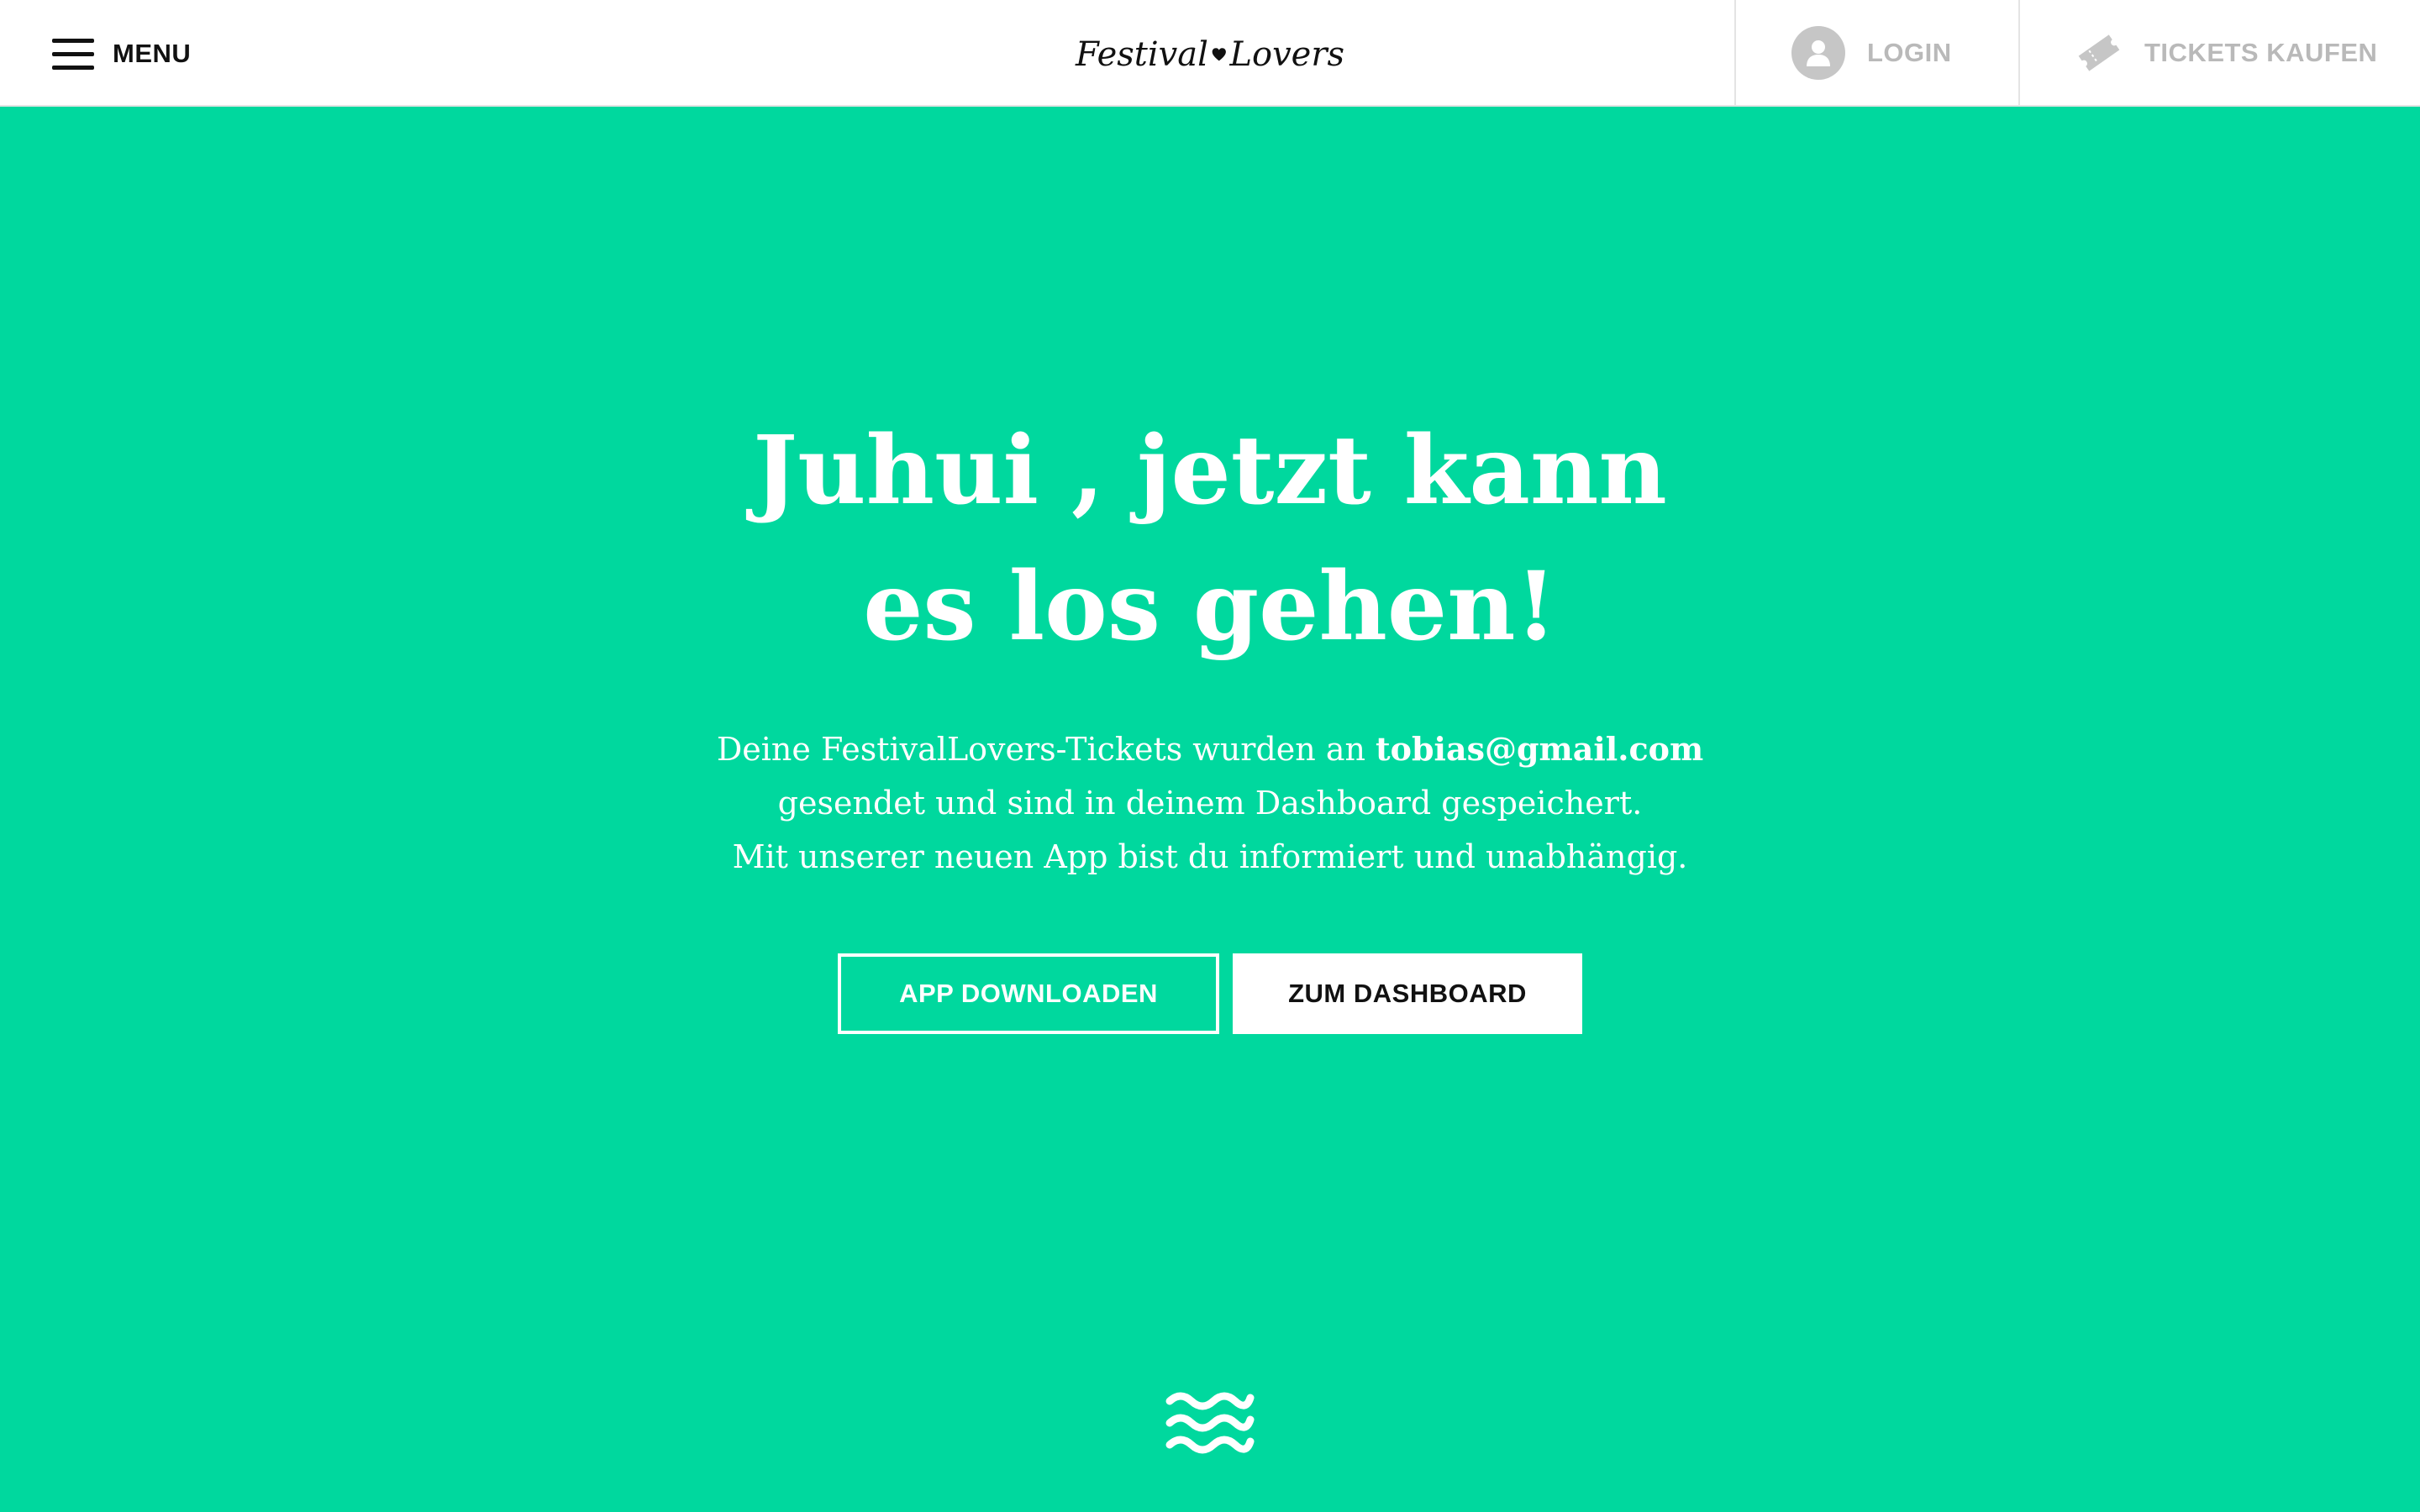 This screenshot has width=2420, height=1512. Describe the element at coordinates (1142, 54) in the screenshot. I see `logo-text-festival: Festival` at that location.